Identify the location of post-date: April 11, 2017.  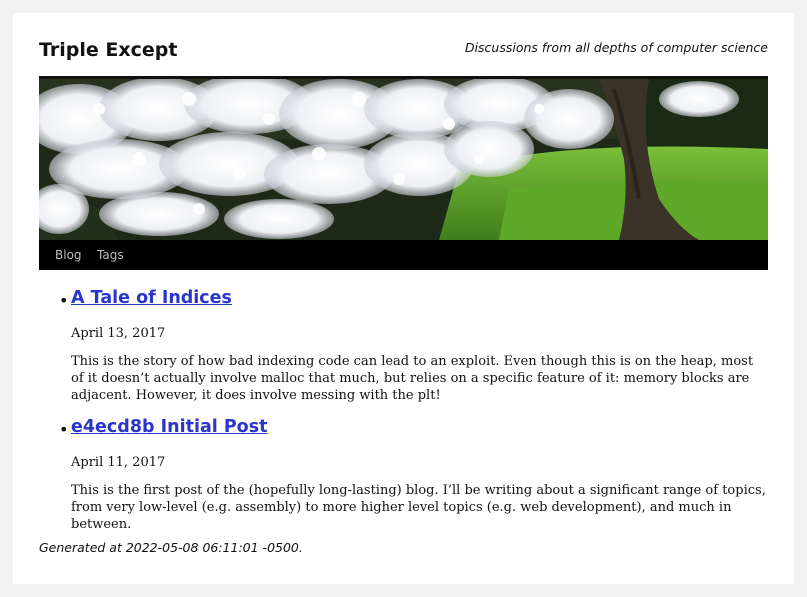
(118, 462).